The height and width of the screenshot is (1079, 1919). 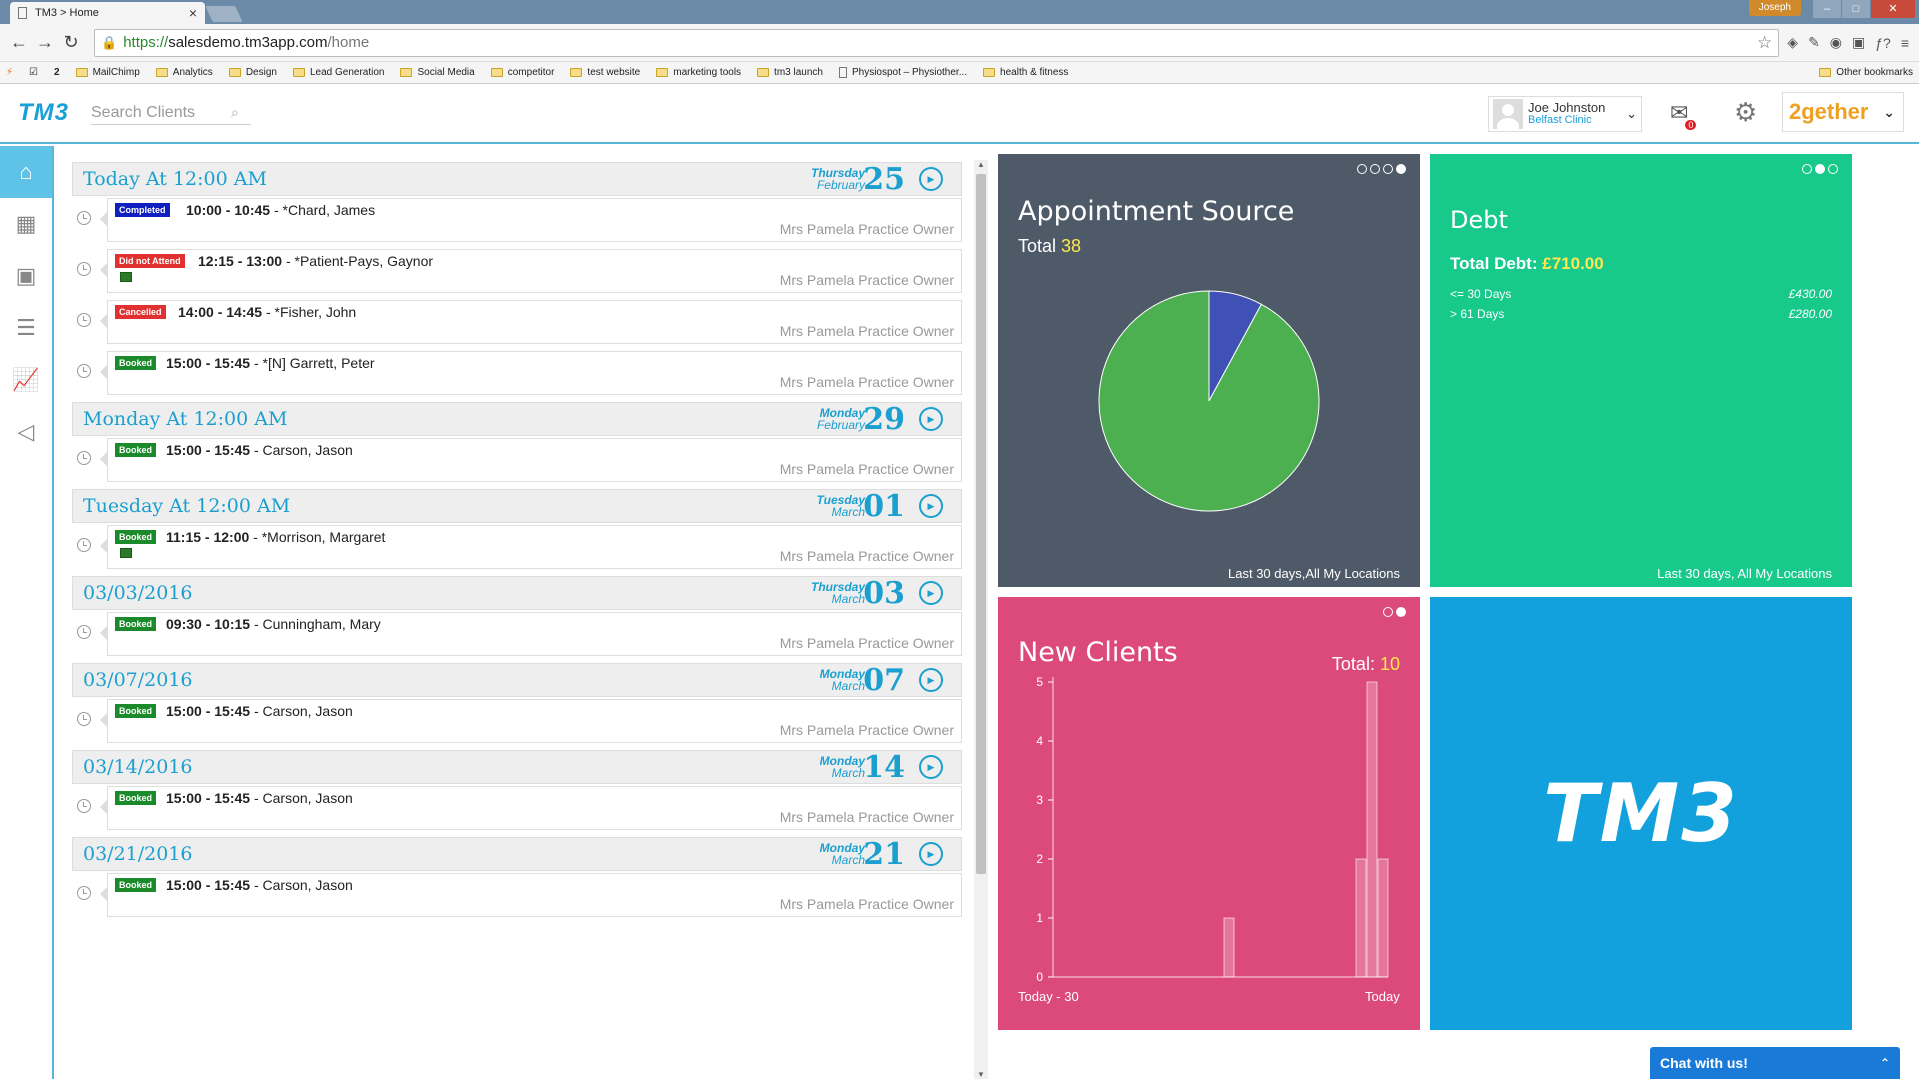 What do you see at coordinates (1893, 9) in the screenshot?
I see `close-window-button: ✕` at bounding box center [1893, 9].